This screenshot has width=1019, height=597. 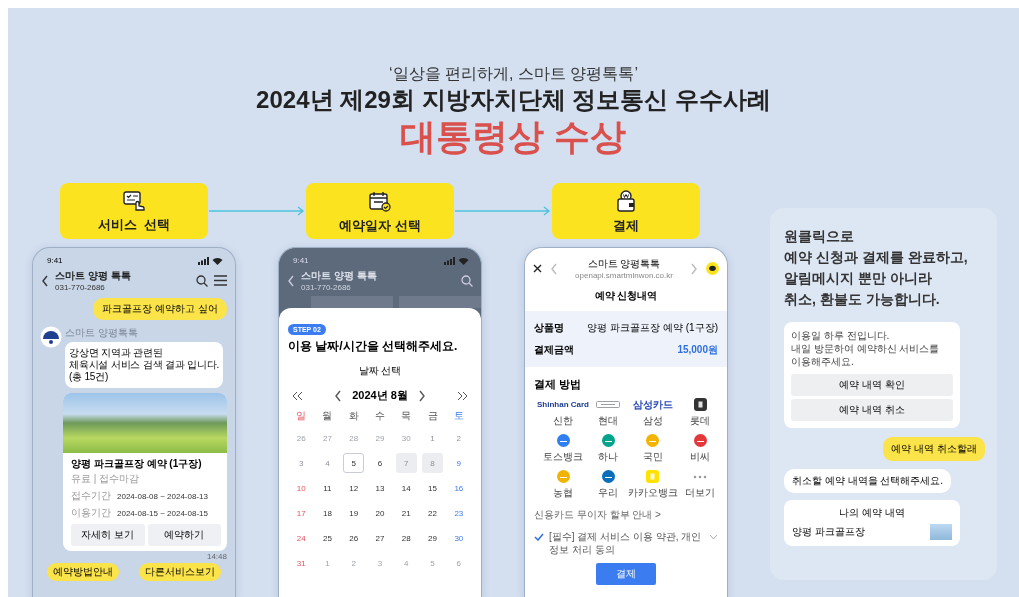 What do you see at coordinates (301, 538) in the screenshot?
I see `calendar-day: 24` at bounding box center [301, 538].